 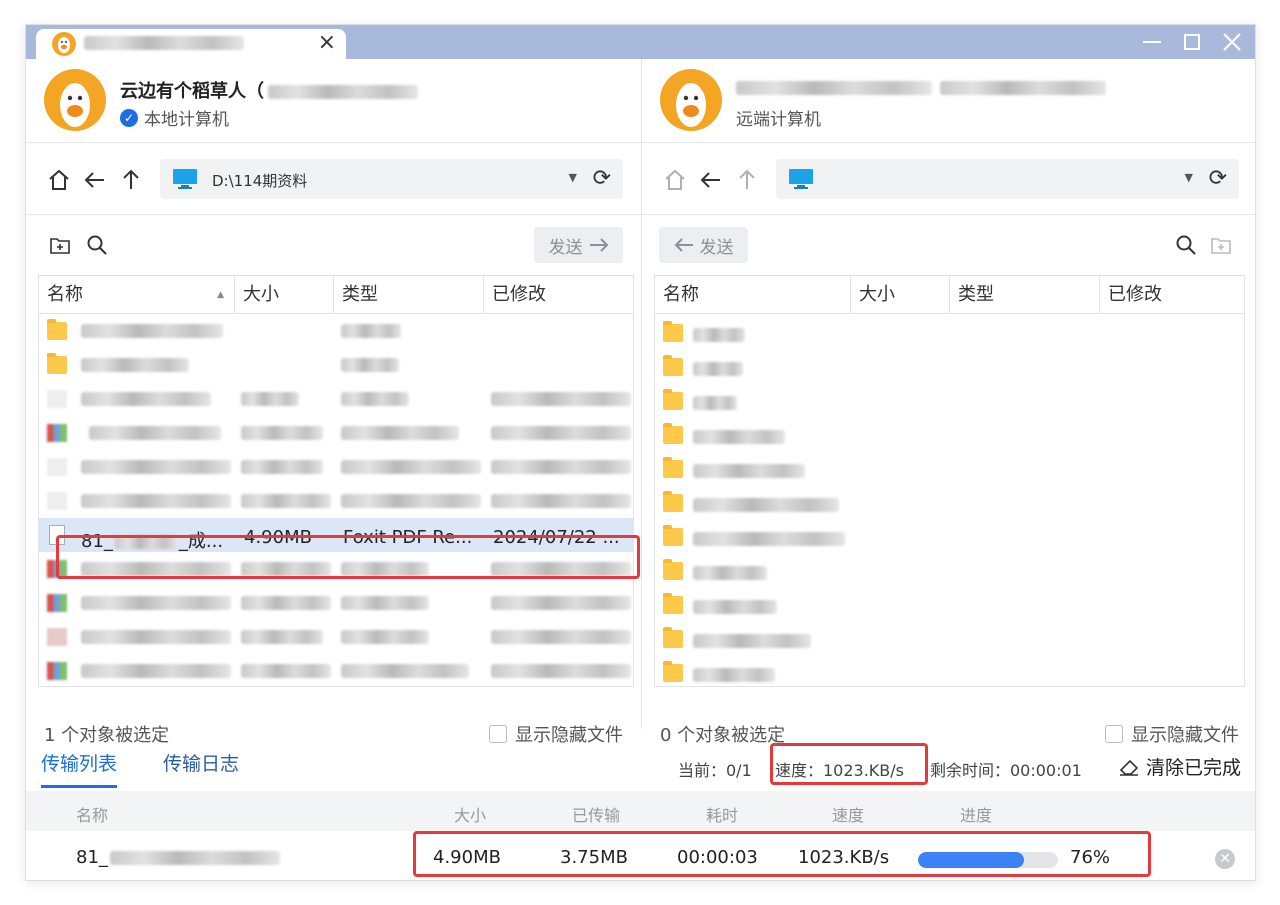 What do you see at coordinates (1007, 179) in the screenshot?
I see `remote-path-bar: ▼ ⟳` at bounding box center [1007, 179].